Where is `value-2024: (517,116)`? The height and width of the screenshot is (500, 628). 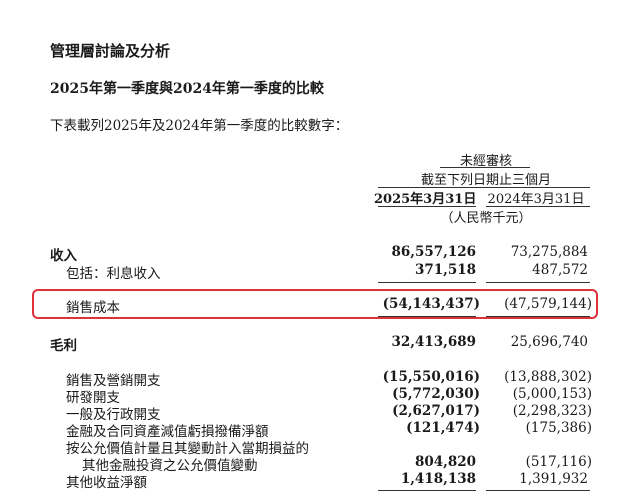 value-2024: (517,116) is located at coordinates (558, 462).